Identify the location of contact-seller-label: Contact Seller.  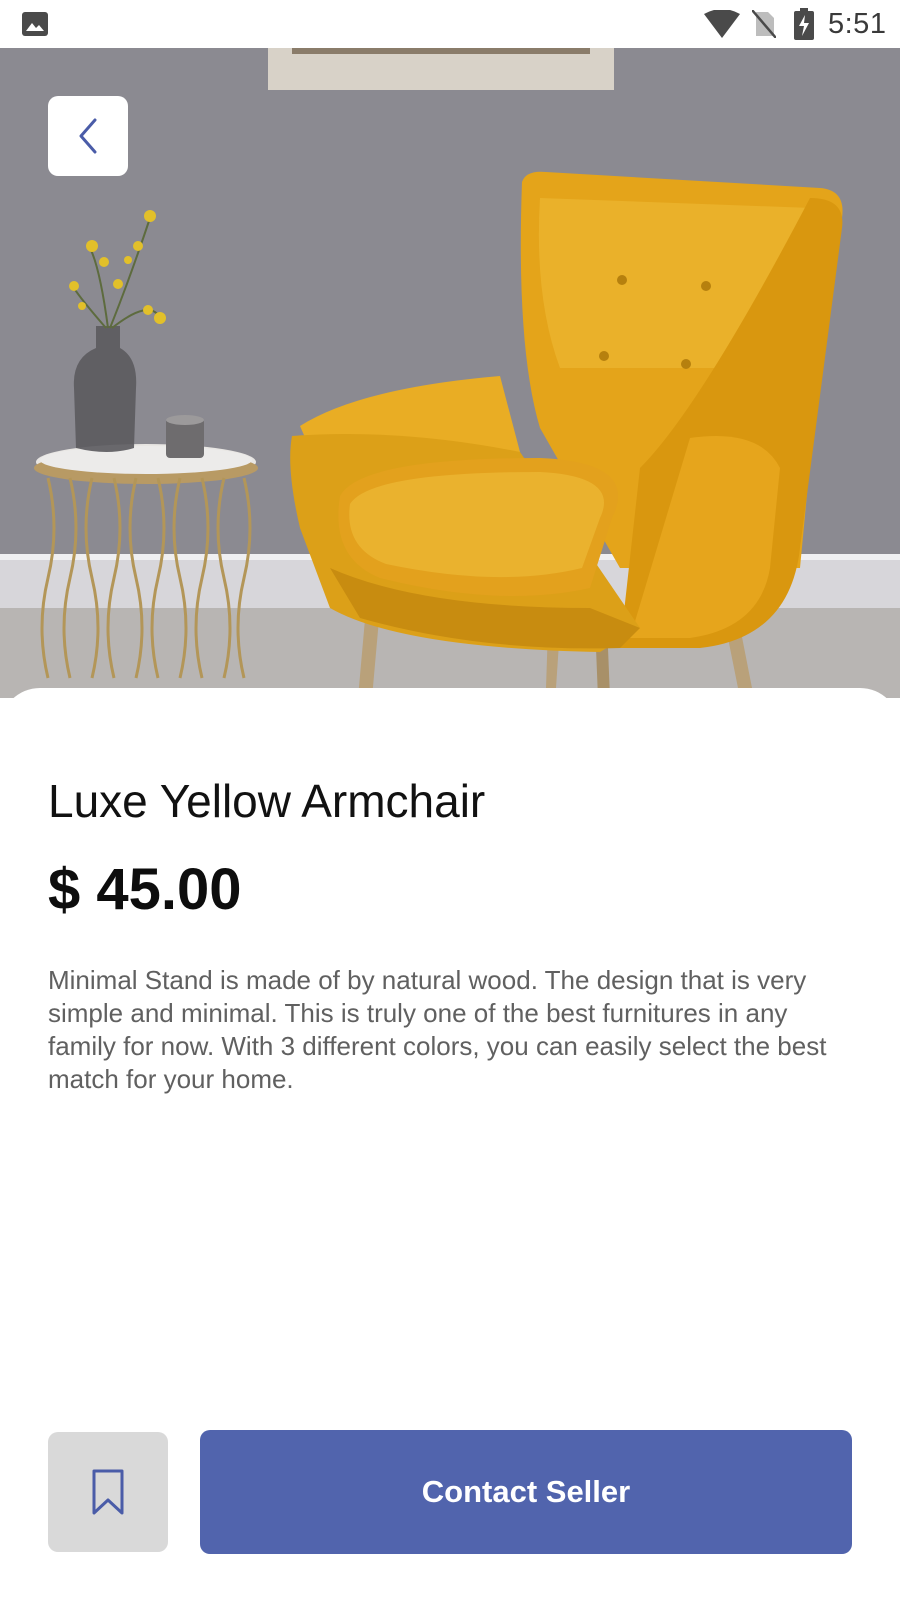
(526, 1491).